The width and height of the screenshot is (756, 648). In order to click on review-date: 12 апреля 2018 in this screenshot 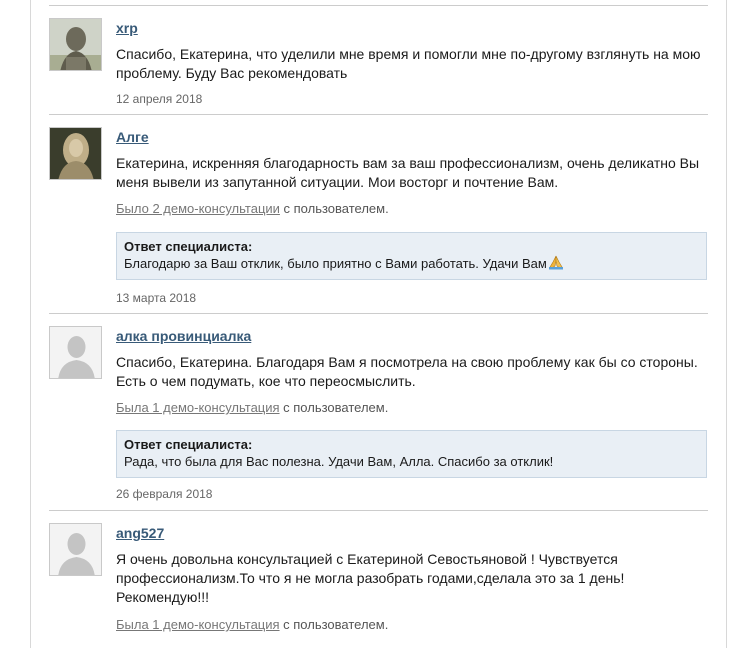, I will do `click(159, 99)`.